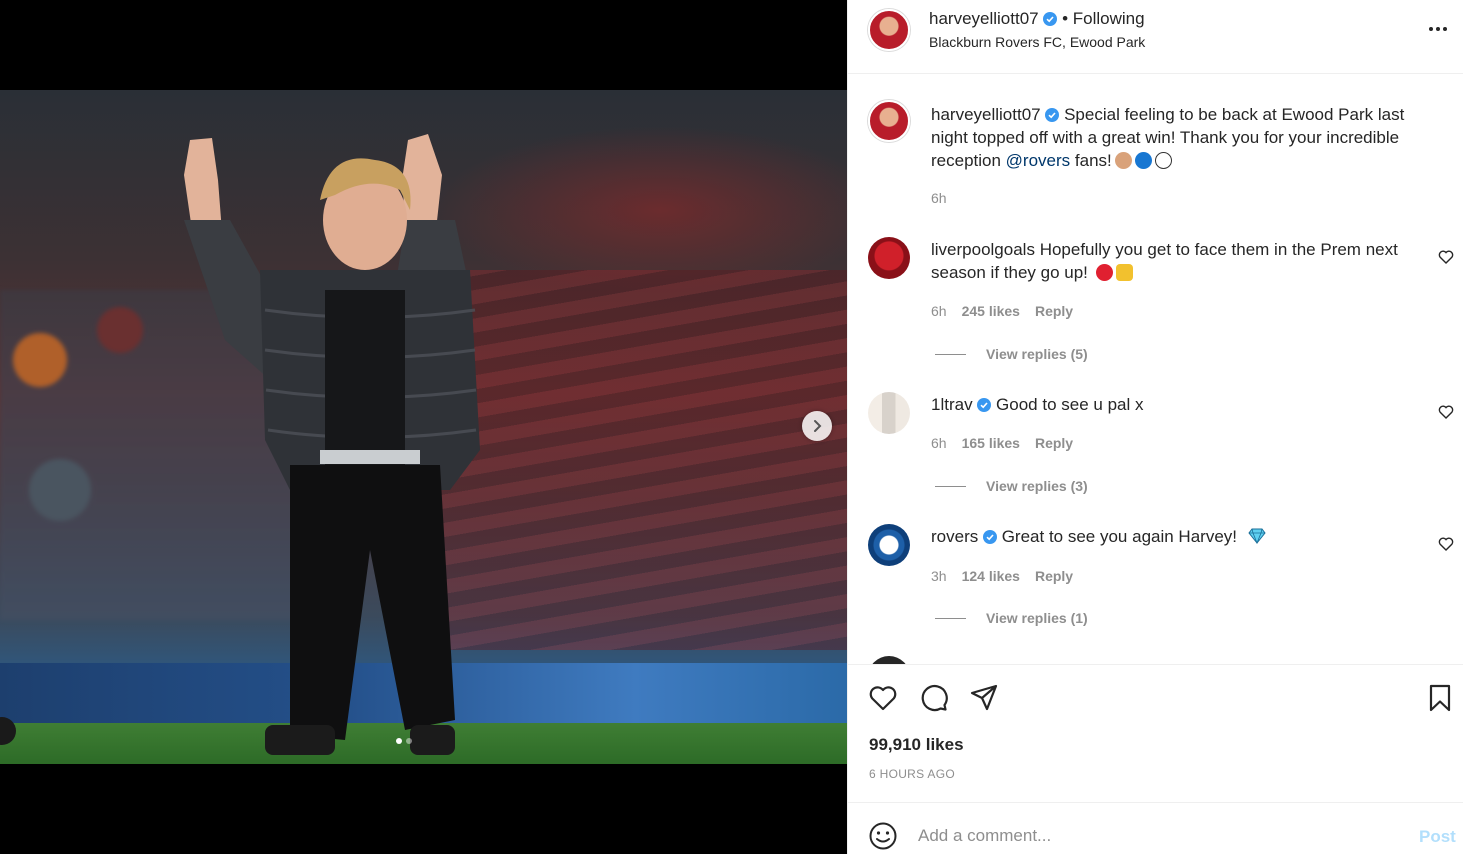  I want to click on post-comment-button: Post, so click(1437, 837).